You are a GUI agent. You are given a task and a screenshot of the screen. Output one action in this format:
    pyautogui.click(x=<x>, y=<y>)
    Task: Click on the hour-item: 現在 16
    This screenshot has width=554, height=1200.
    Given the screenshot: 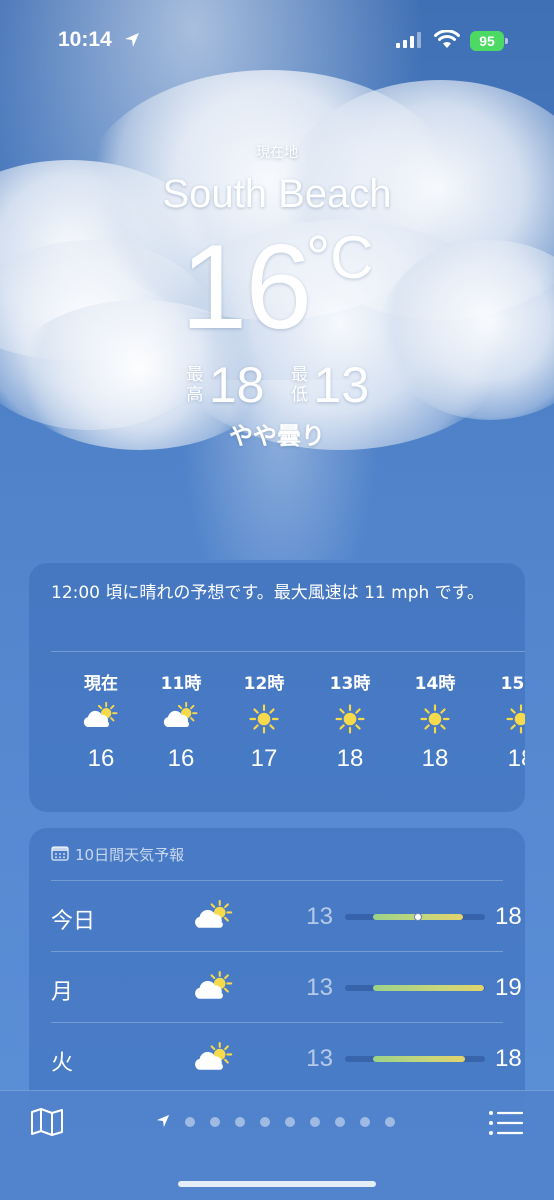 What is the action you would take?
    pyautogui.click(x=101, y=721)
    